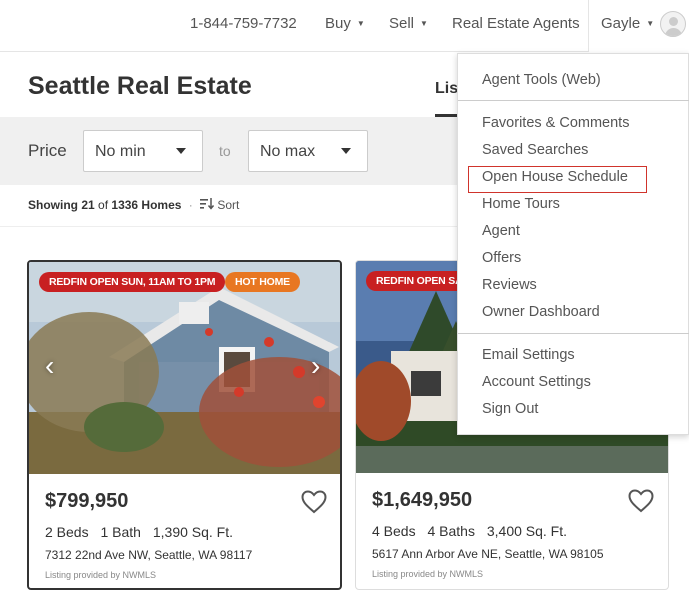 This screenshot has width=689, height=590. I want to click on menu-item-account-settings: Account Settings, so click(536, 382).